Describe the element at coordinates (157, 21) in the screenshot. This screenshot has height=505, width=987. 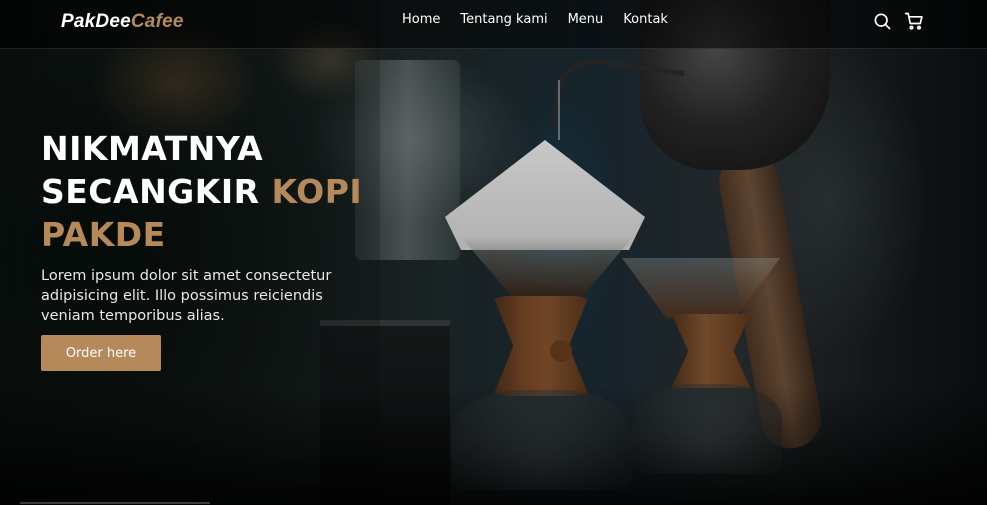
I see `brand-name-part2: Cafee` at that location.